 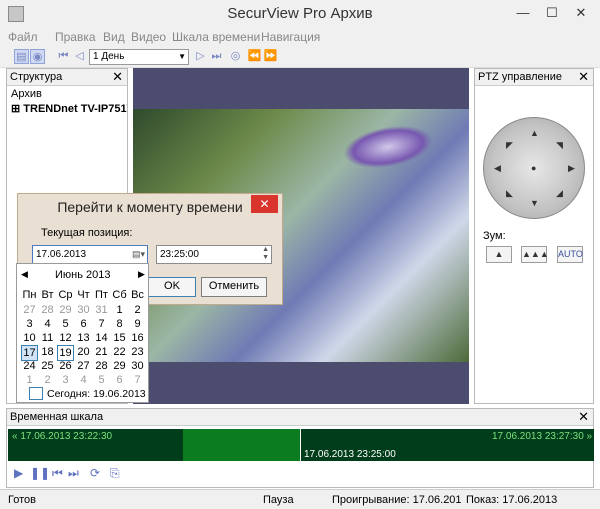 I want to click on calendar-day: 23, so click(x=137, y=352).